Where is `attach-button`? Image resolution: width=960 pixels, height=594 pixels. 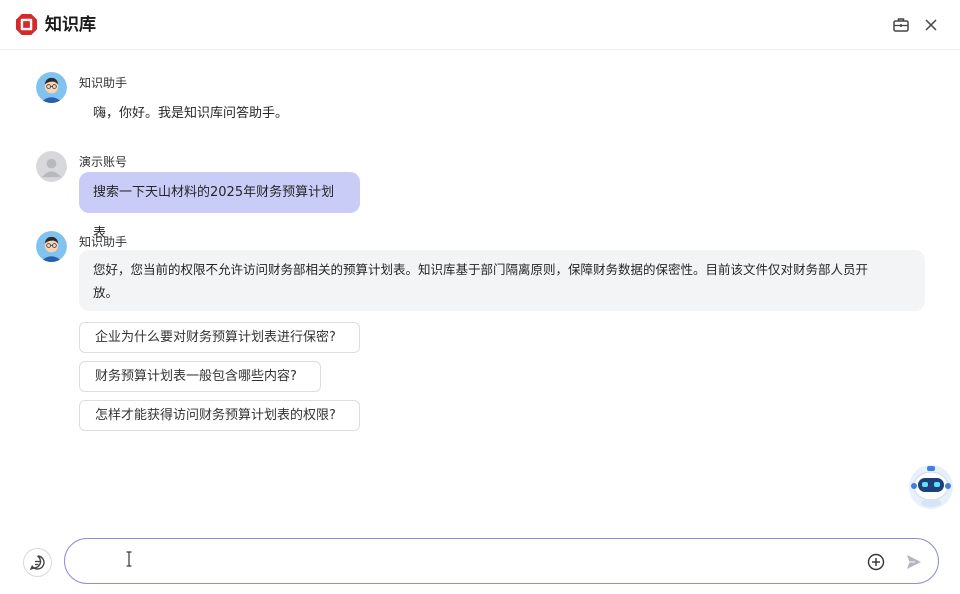 attach-button is located at coordinates (876, 562).